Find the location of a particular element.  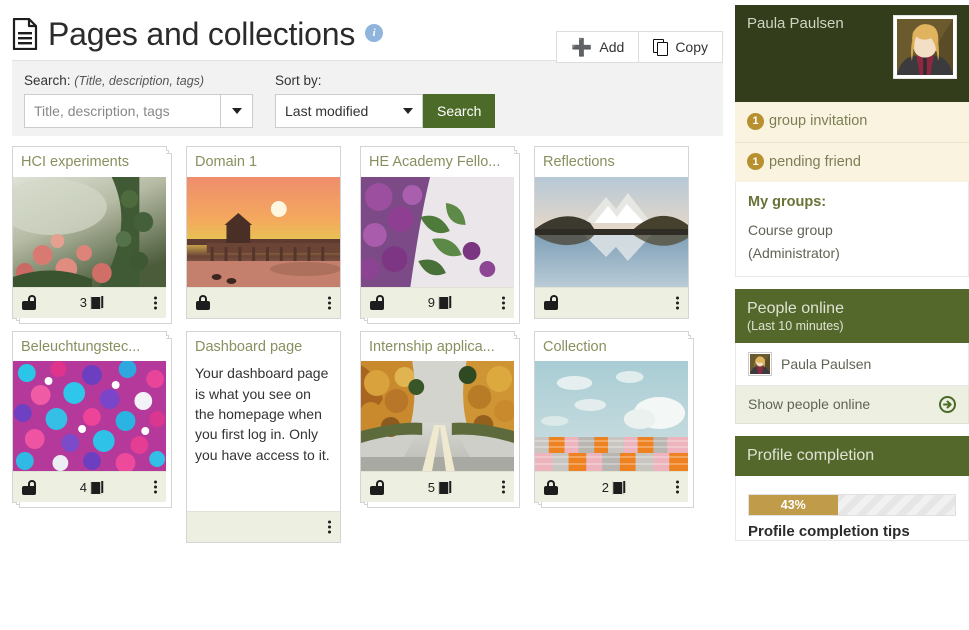

lock-icon is located at coordinates (203, 303).